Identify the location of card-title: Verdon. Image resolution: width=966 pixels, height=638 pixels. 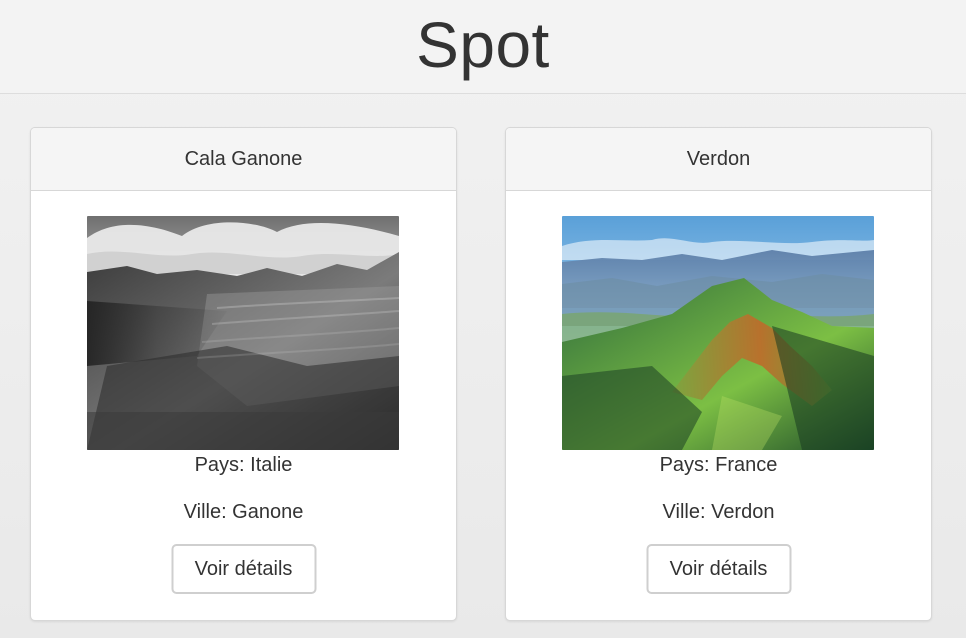
(718, 159).